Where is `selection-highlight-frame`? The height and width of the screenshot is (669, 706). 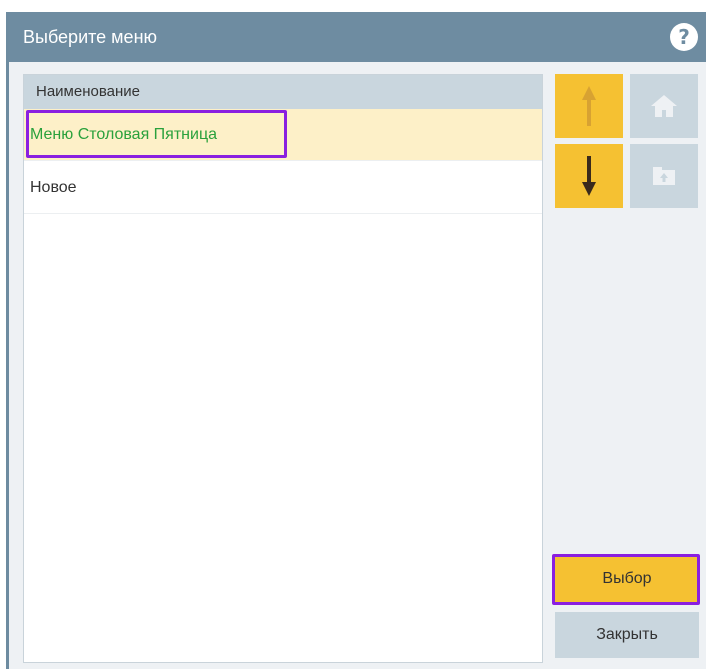 selection-highlight-frame is located at coordinates (156, 134).